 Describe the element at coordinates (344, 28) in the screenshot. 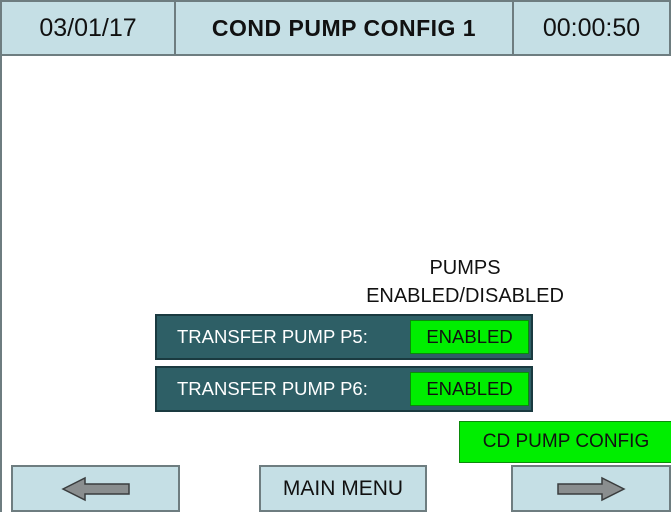

I see `page-title: COND PUMP CONFIG 1` at that location.